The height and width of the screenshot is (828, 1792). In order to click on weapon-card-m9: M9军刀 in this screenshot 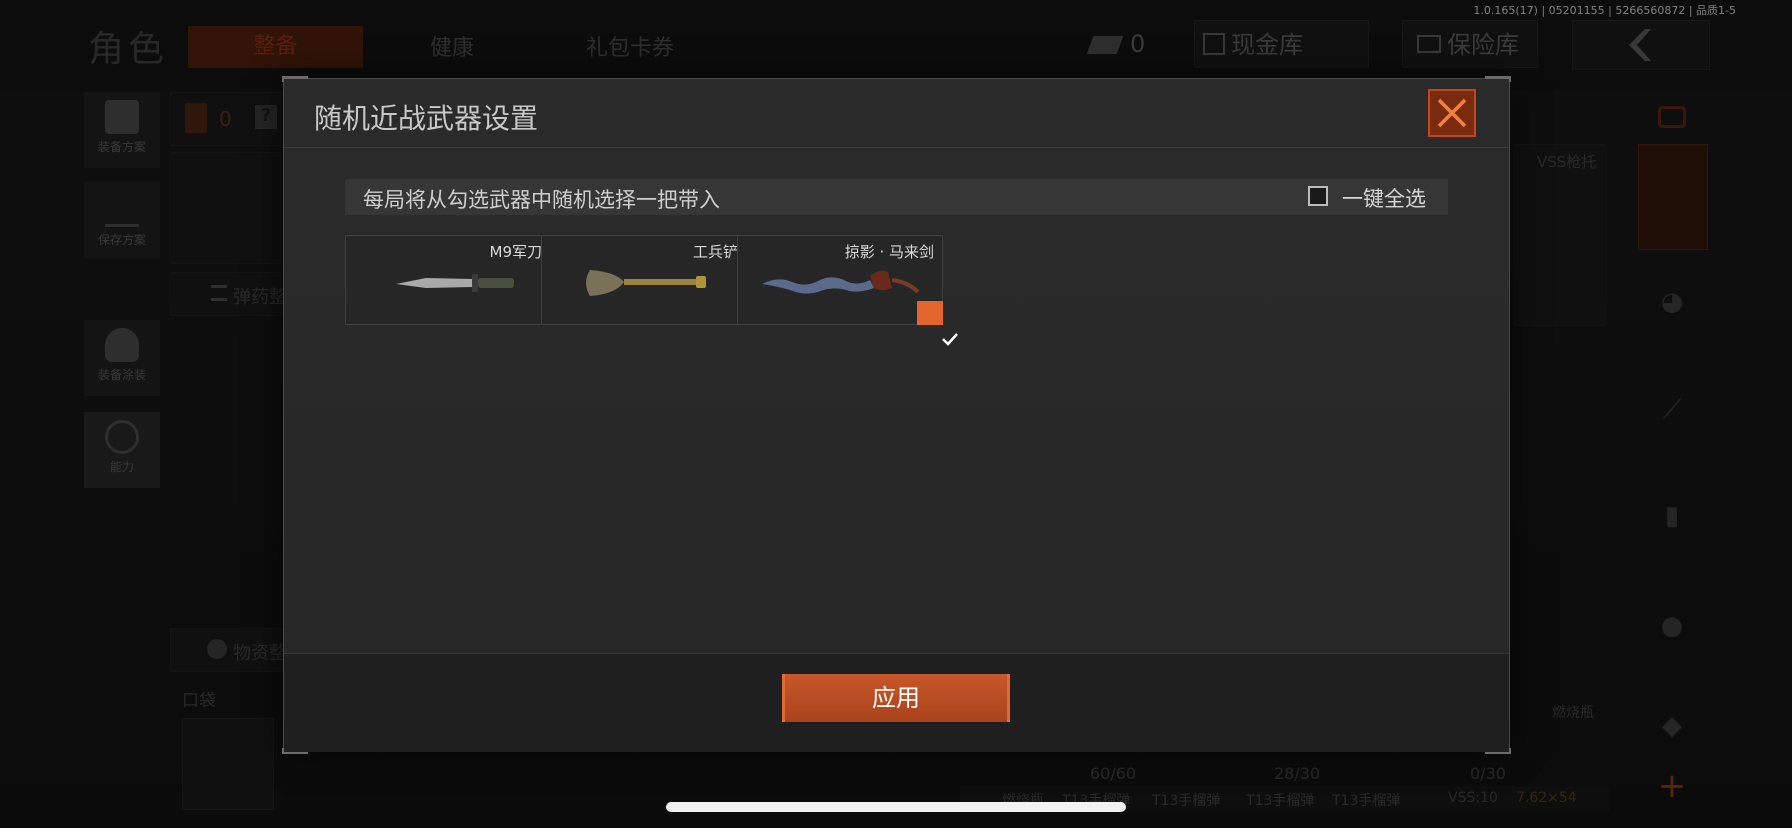, I will do `click(448, 280)`.